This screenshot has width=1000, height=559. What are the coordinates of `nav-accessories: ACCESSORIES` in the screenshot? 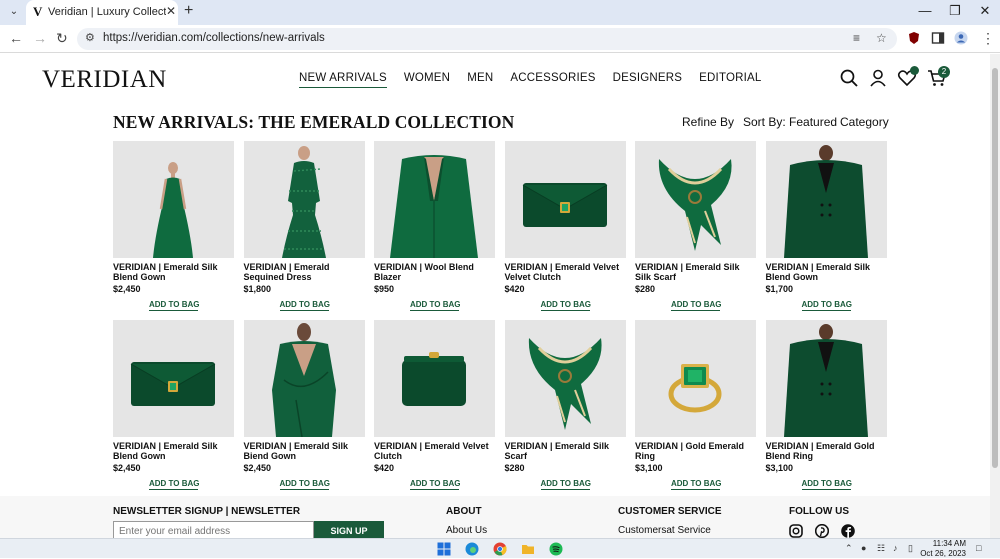 It's located at (552, 80).